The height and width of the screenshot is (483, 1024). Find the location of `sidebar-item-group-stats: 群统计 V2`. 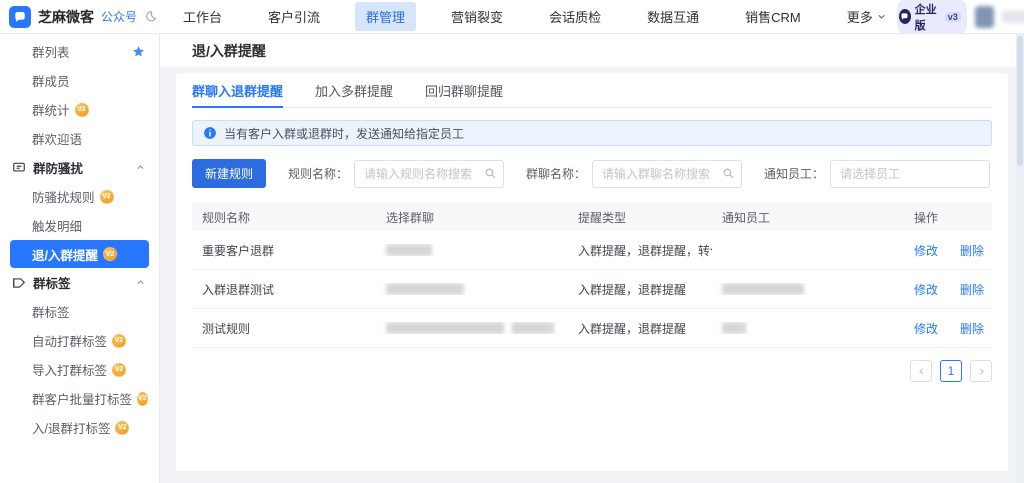

sidebar-item-group-stats: 群统计 V2 is located at coordinates (79, 109).